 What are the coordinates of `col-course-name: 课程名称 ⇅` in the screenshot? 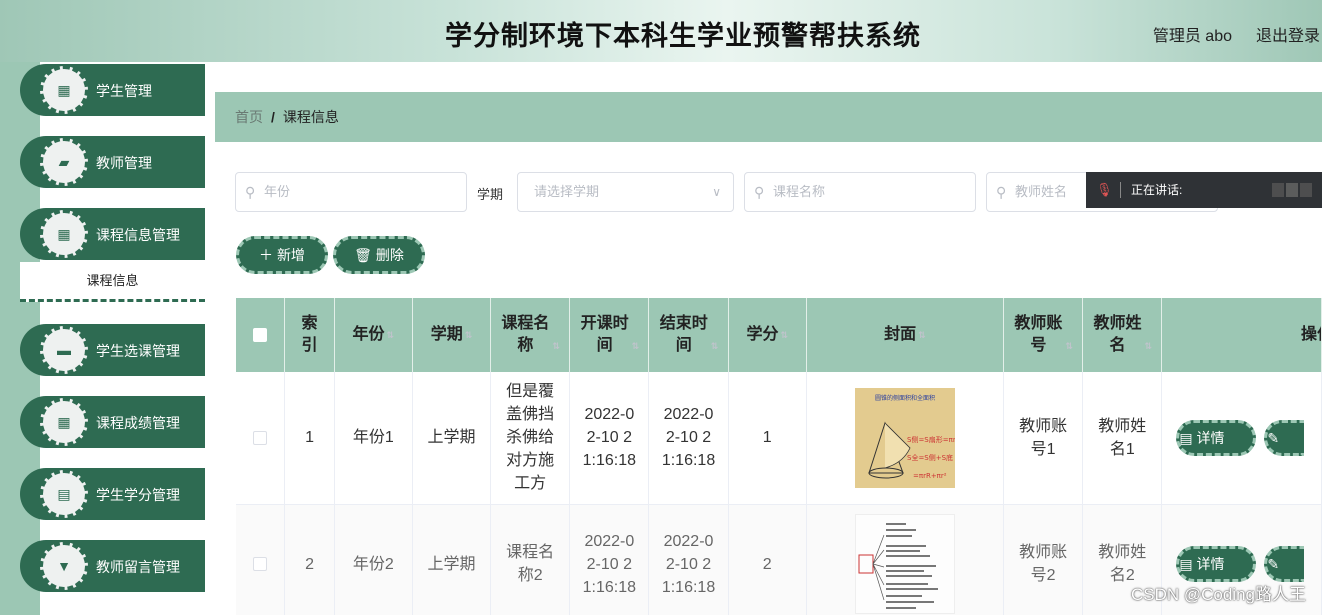 It's located at (530, 335).